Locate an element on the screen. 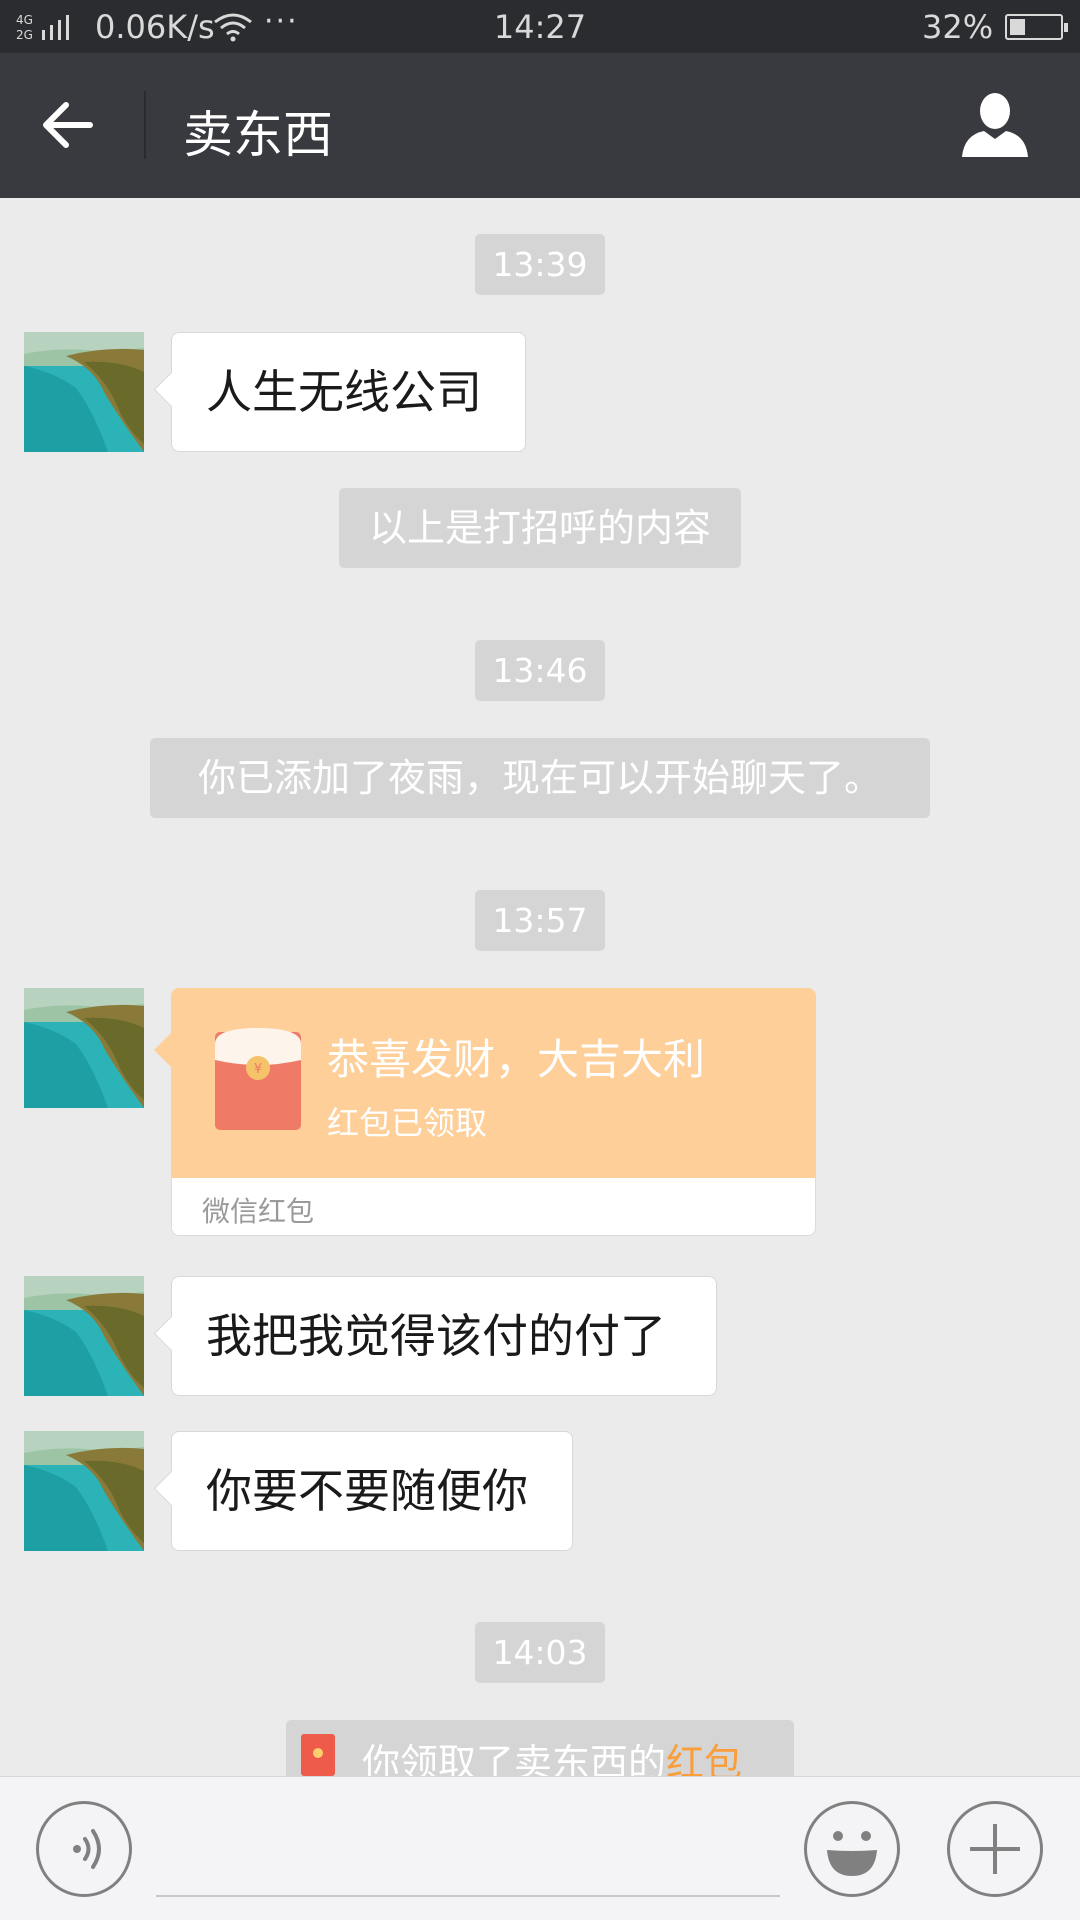 Image resolution: width=1080 pixels, height=1920 pixels. status-bar: 4G 2G 0.06K/s ··· 14:27 32% is located at coordinates (540, 26).